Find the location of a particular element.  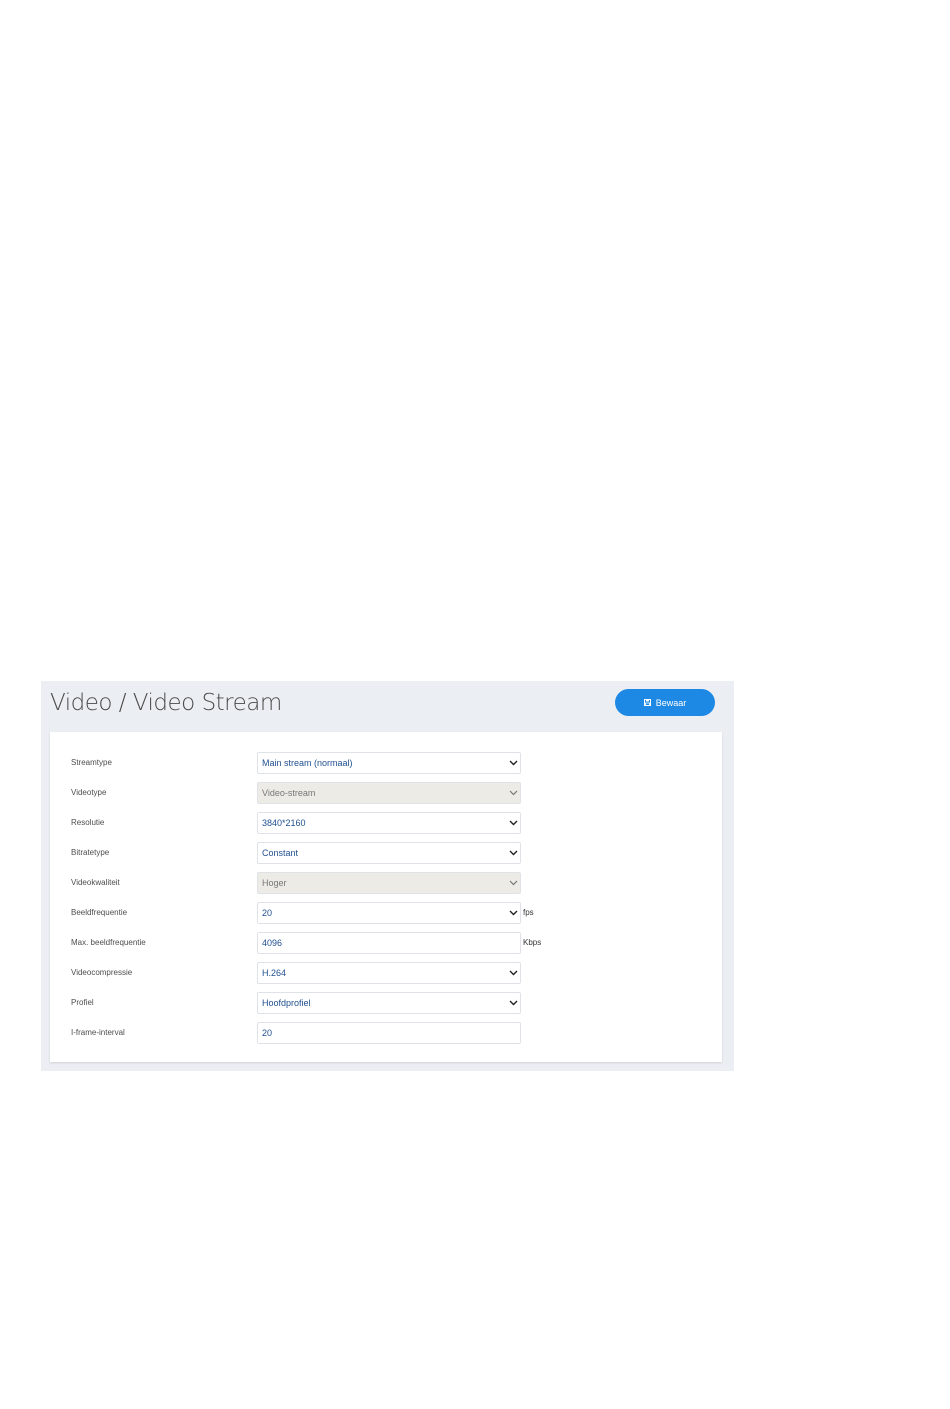

videocompressie-label: Videocompressie is located at coordinates (102, 972).